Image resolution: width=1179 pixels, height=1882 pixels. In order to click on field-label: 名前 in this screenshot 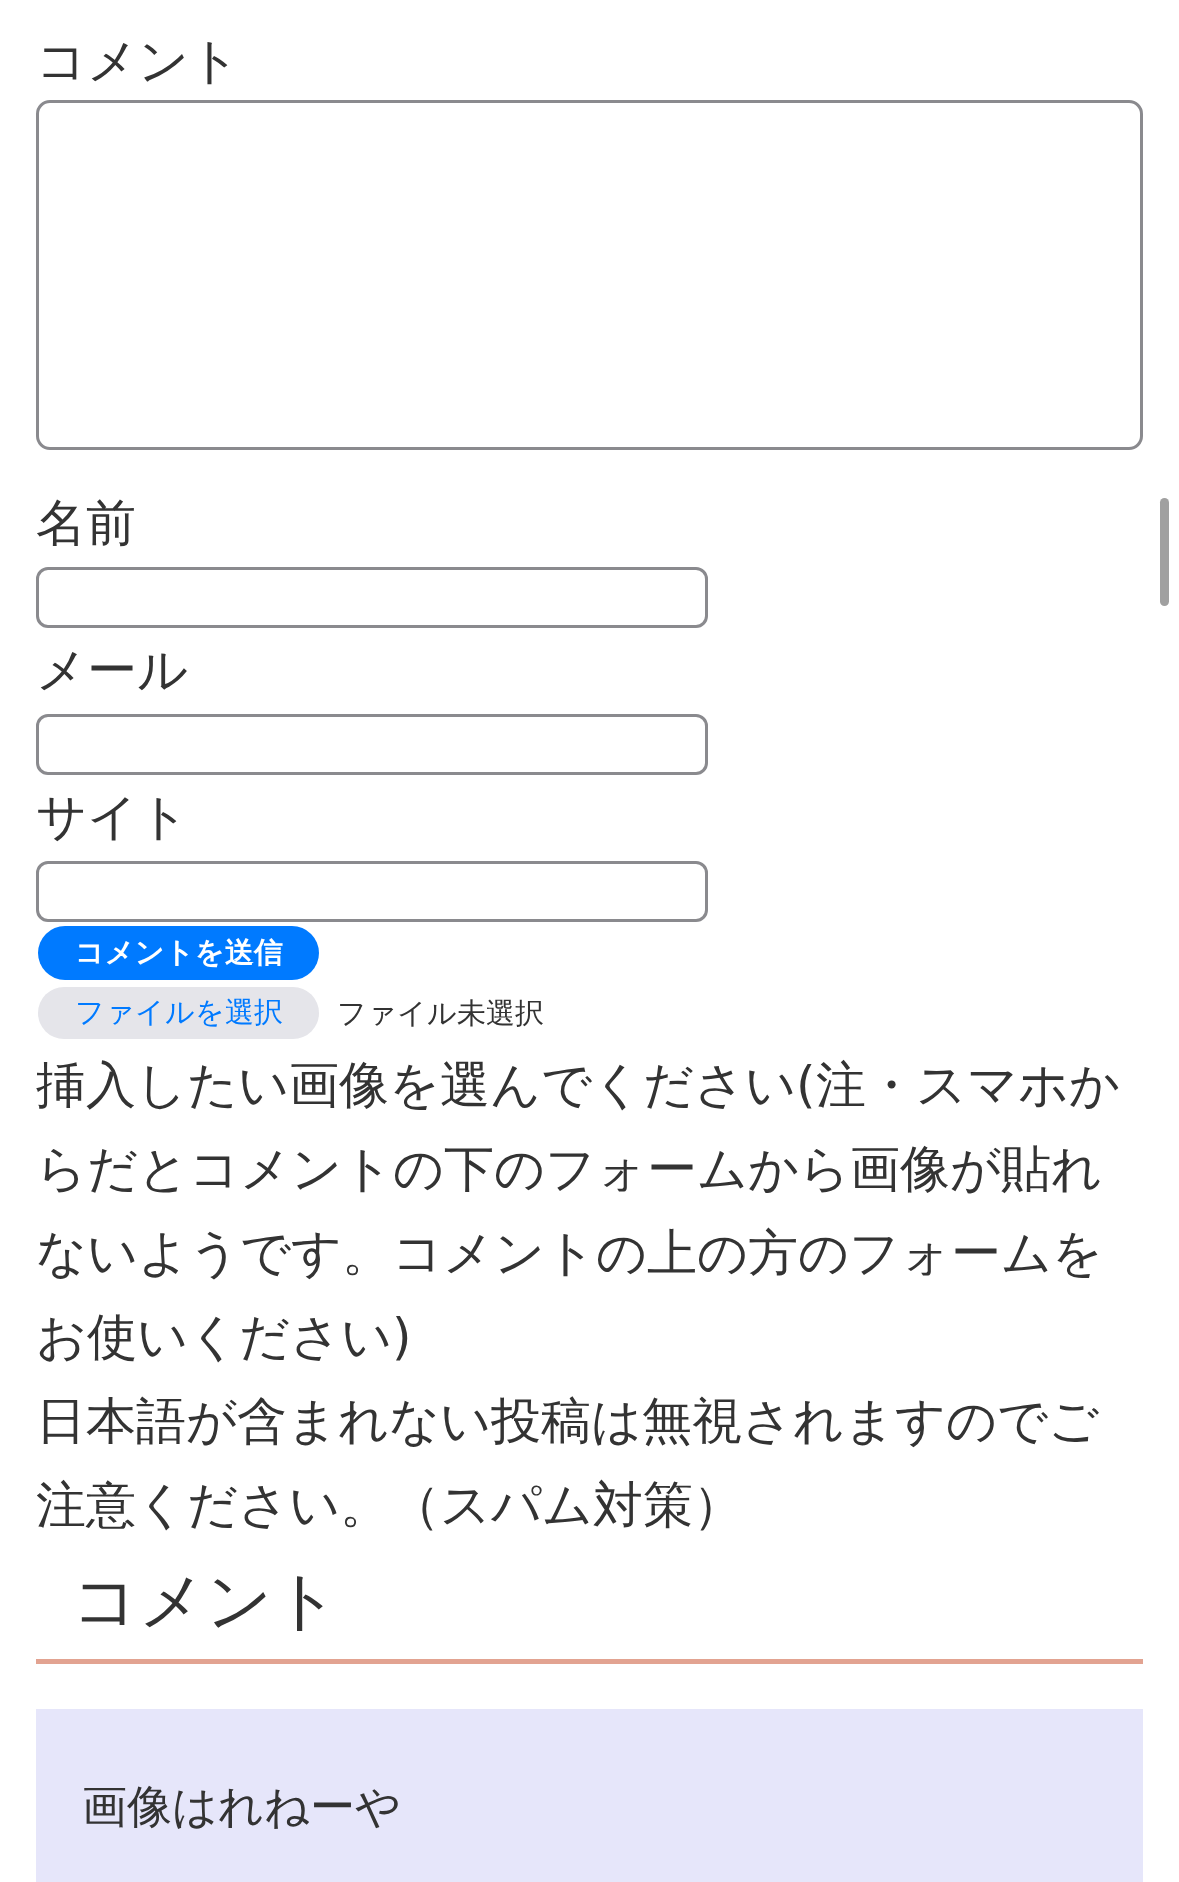, I will do `click(86, 523)`.